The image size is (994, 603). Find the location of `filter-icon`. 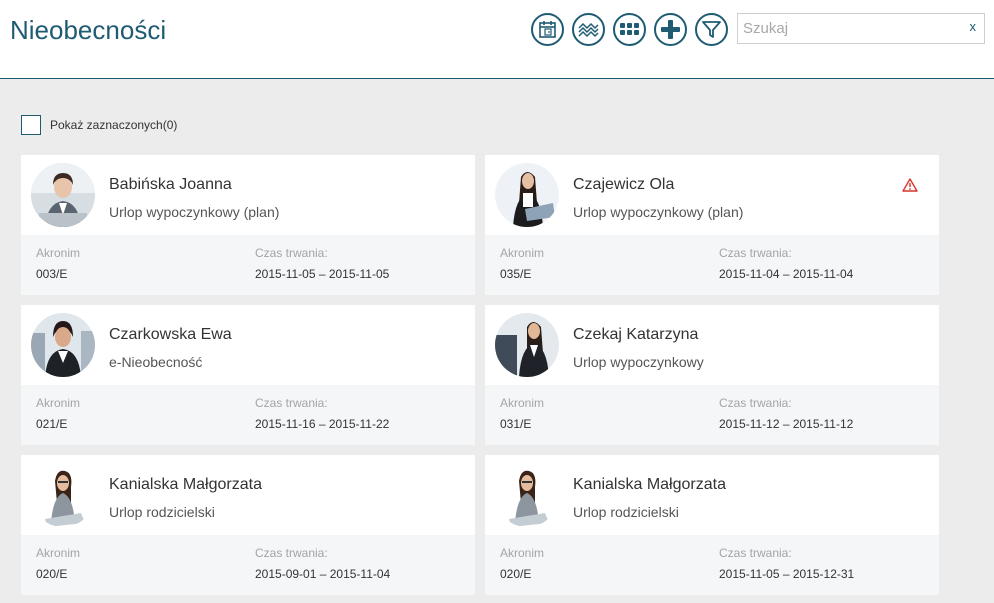

filter-icon is located at coordinates (711, 29).